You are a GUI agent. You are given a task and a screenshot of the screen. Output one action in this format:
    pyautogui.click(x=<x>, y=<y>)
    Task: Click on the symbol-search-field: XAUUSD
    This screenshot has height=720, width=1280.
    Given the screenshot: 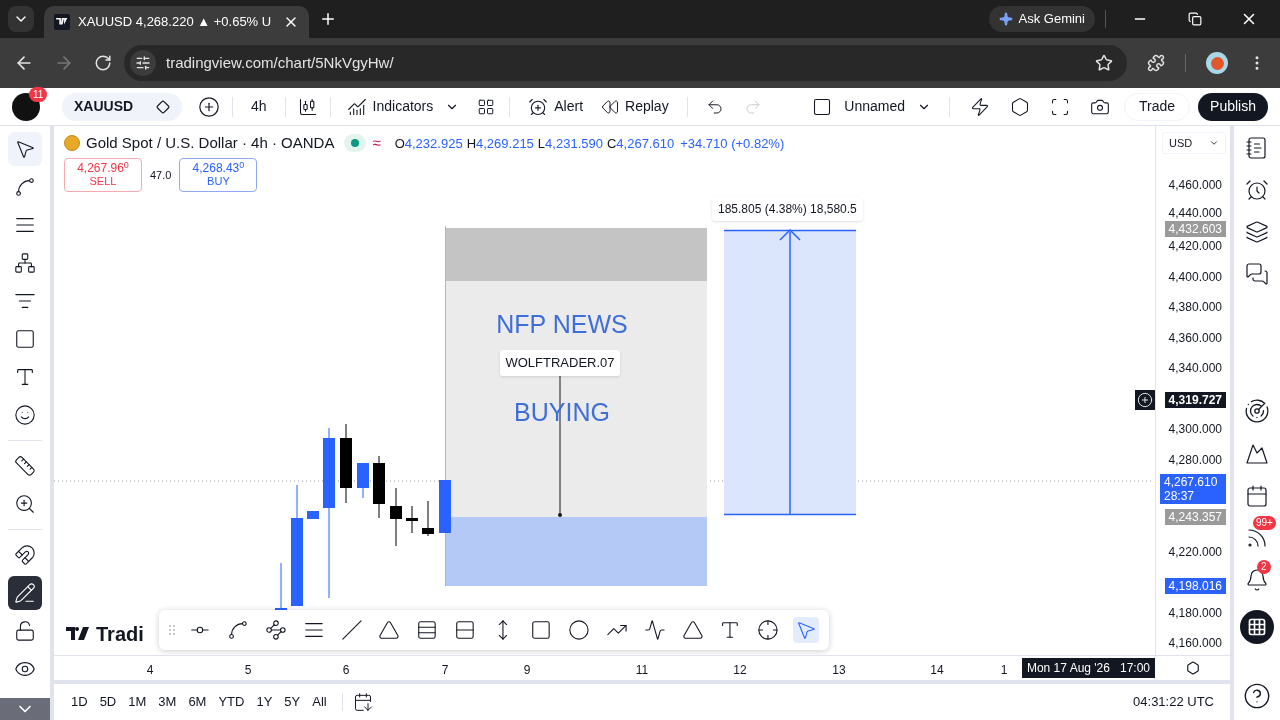 What is the action you would take?
    pyautogui.click(x=122, y=106)
    